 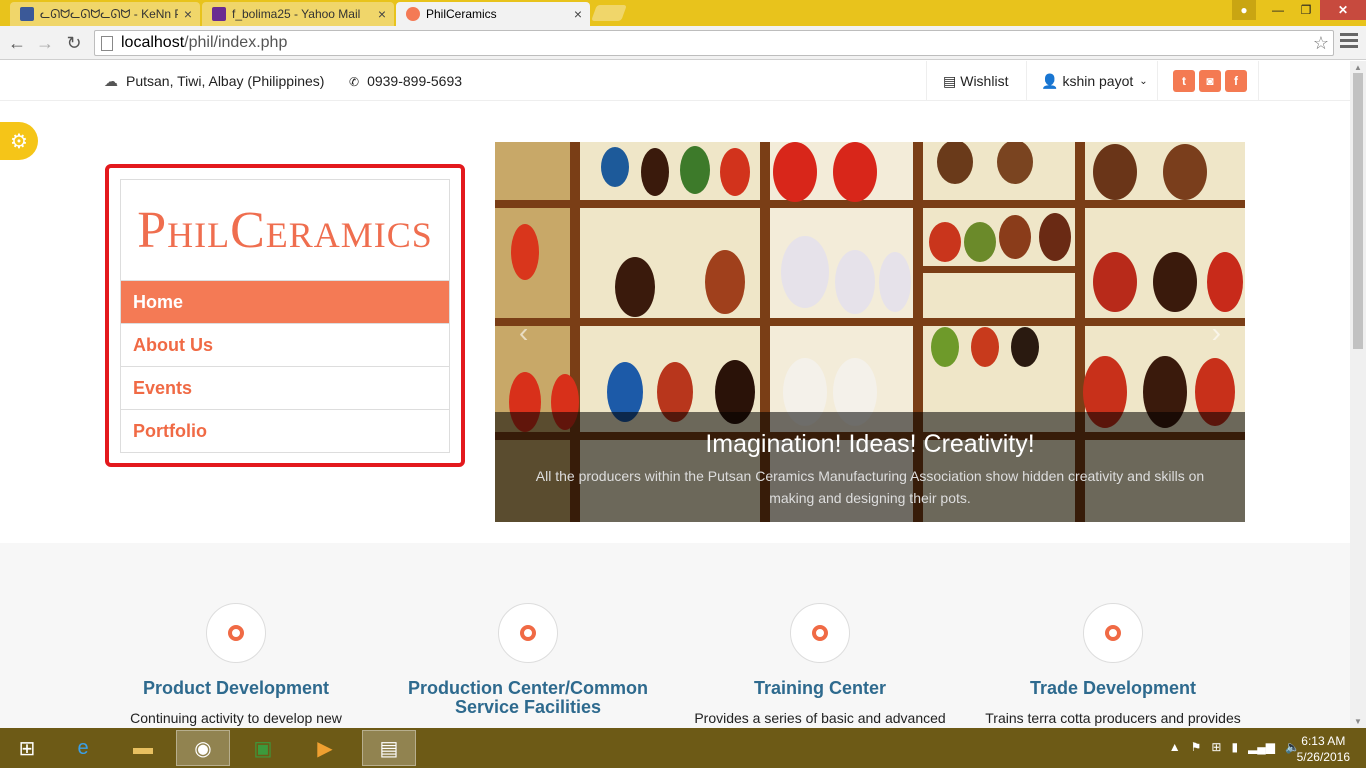 I want to click on twitter-icon: t, so click(x=1184, y=81).